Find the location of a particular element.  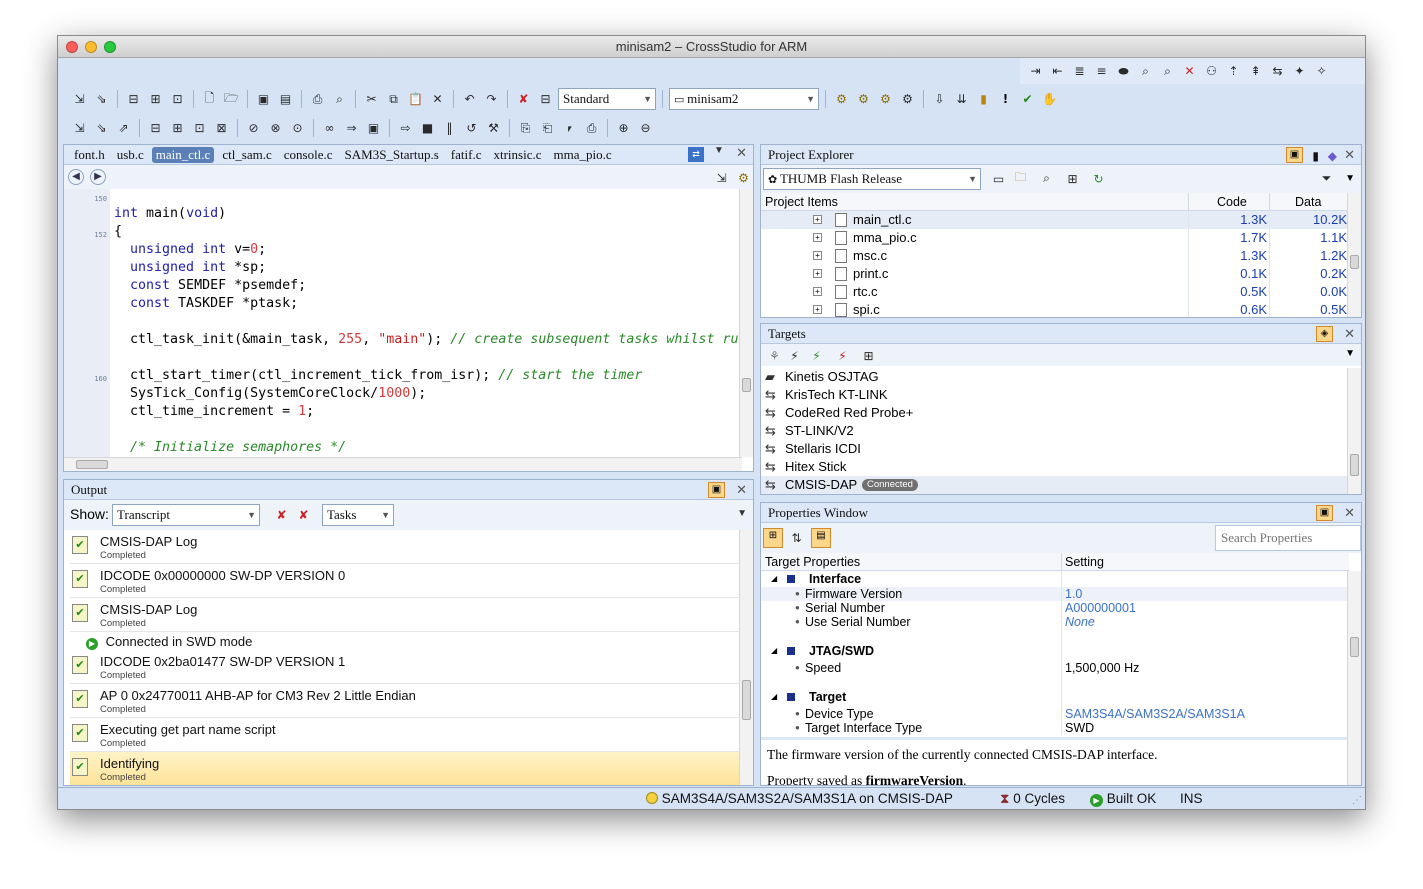

list-item: ▰ Kinetis OSJTAG is located at coordinates (1054, 377).